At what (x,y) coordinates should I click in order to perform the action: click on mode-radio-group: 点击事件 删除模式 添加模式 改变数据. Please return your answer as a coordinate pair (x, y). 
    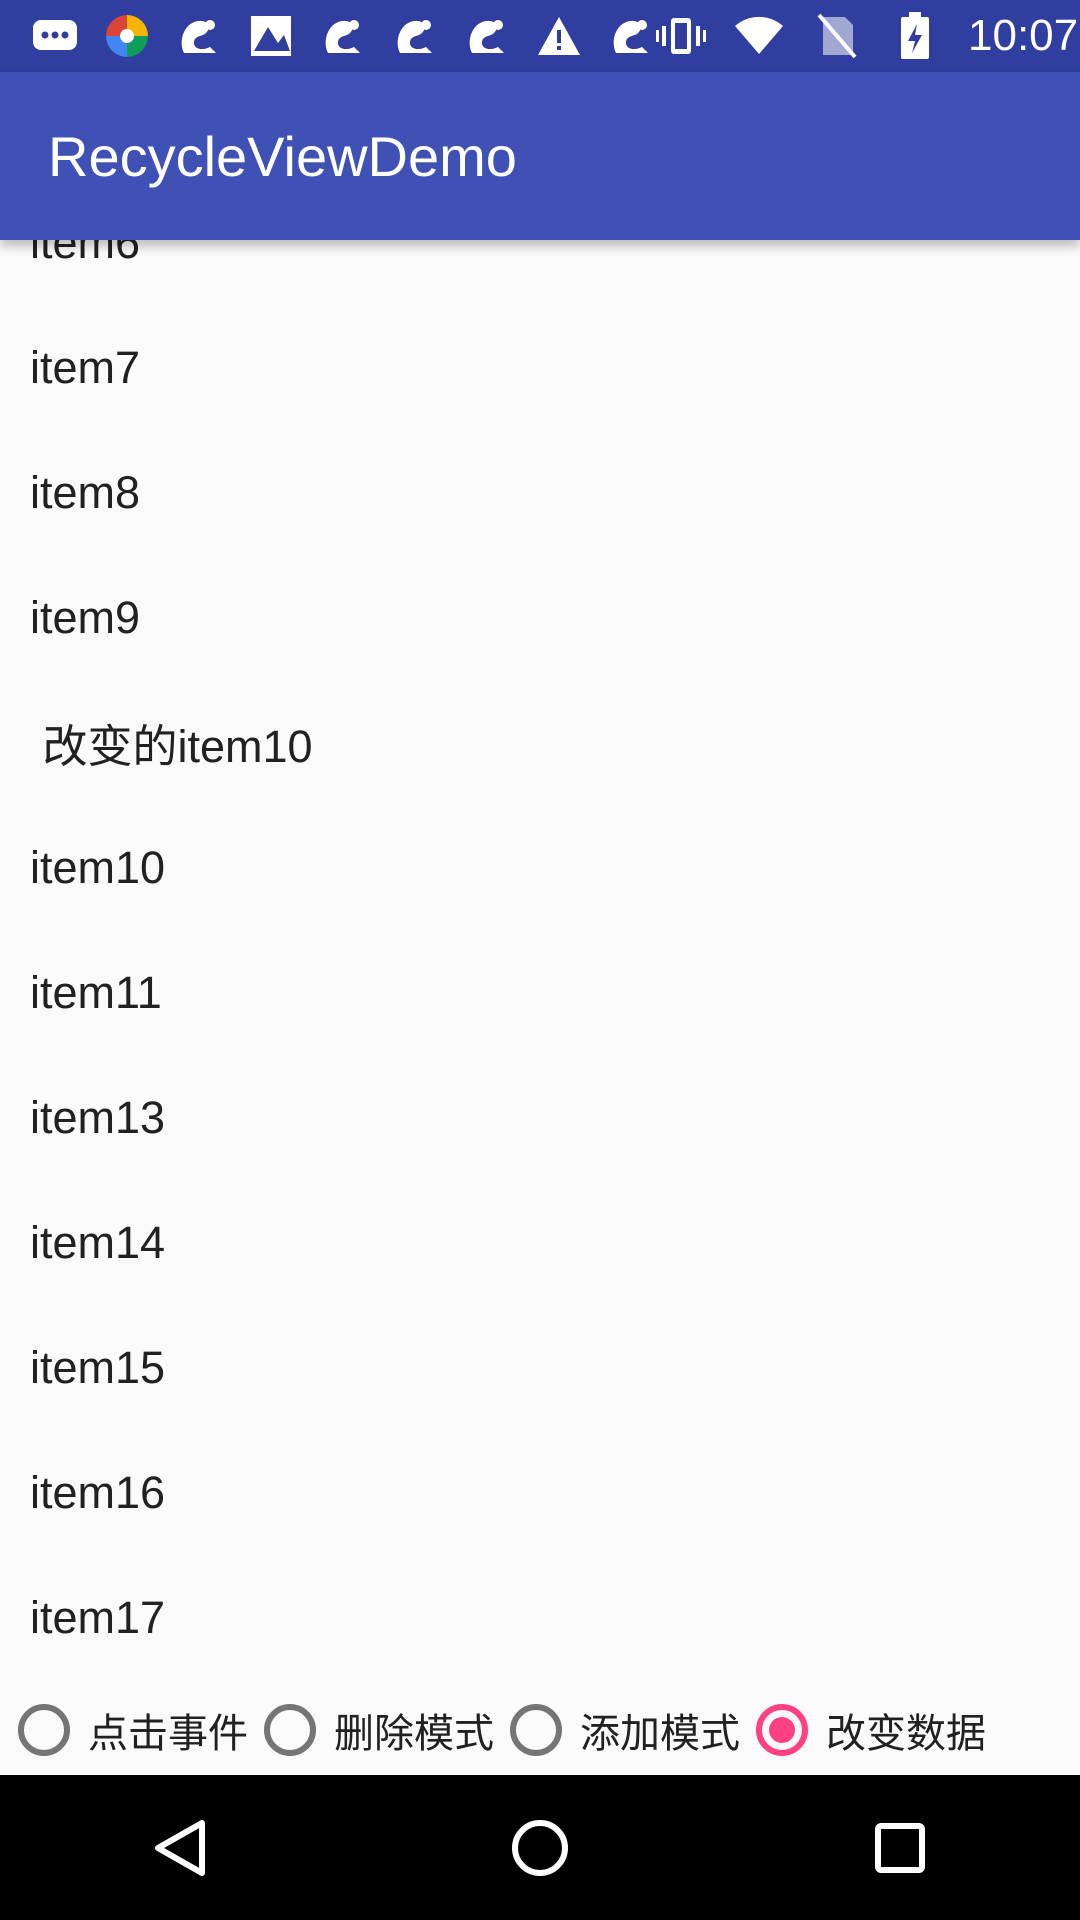
    Looking at the image, I should click on (540, 1730).